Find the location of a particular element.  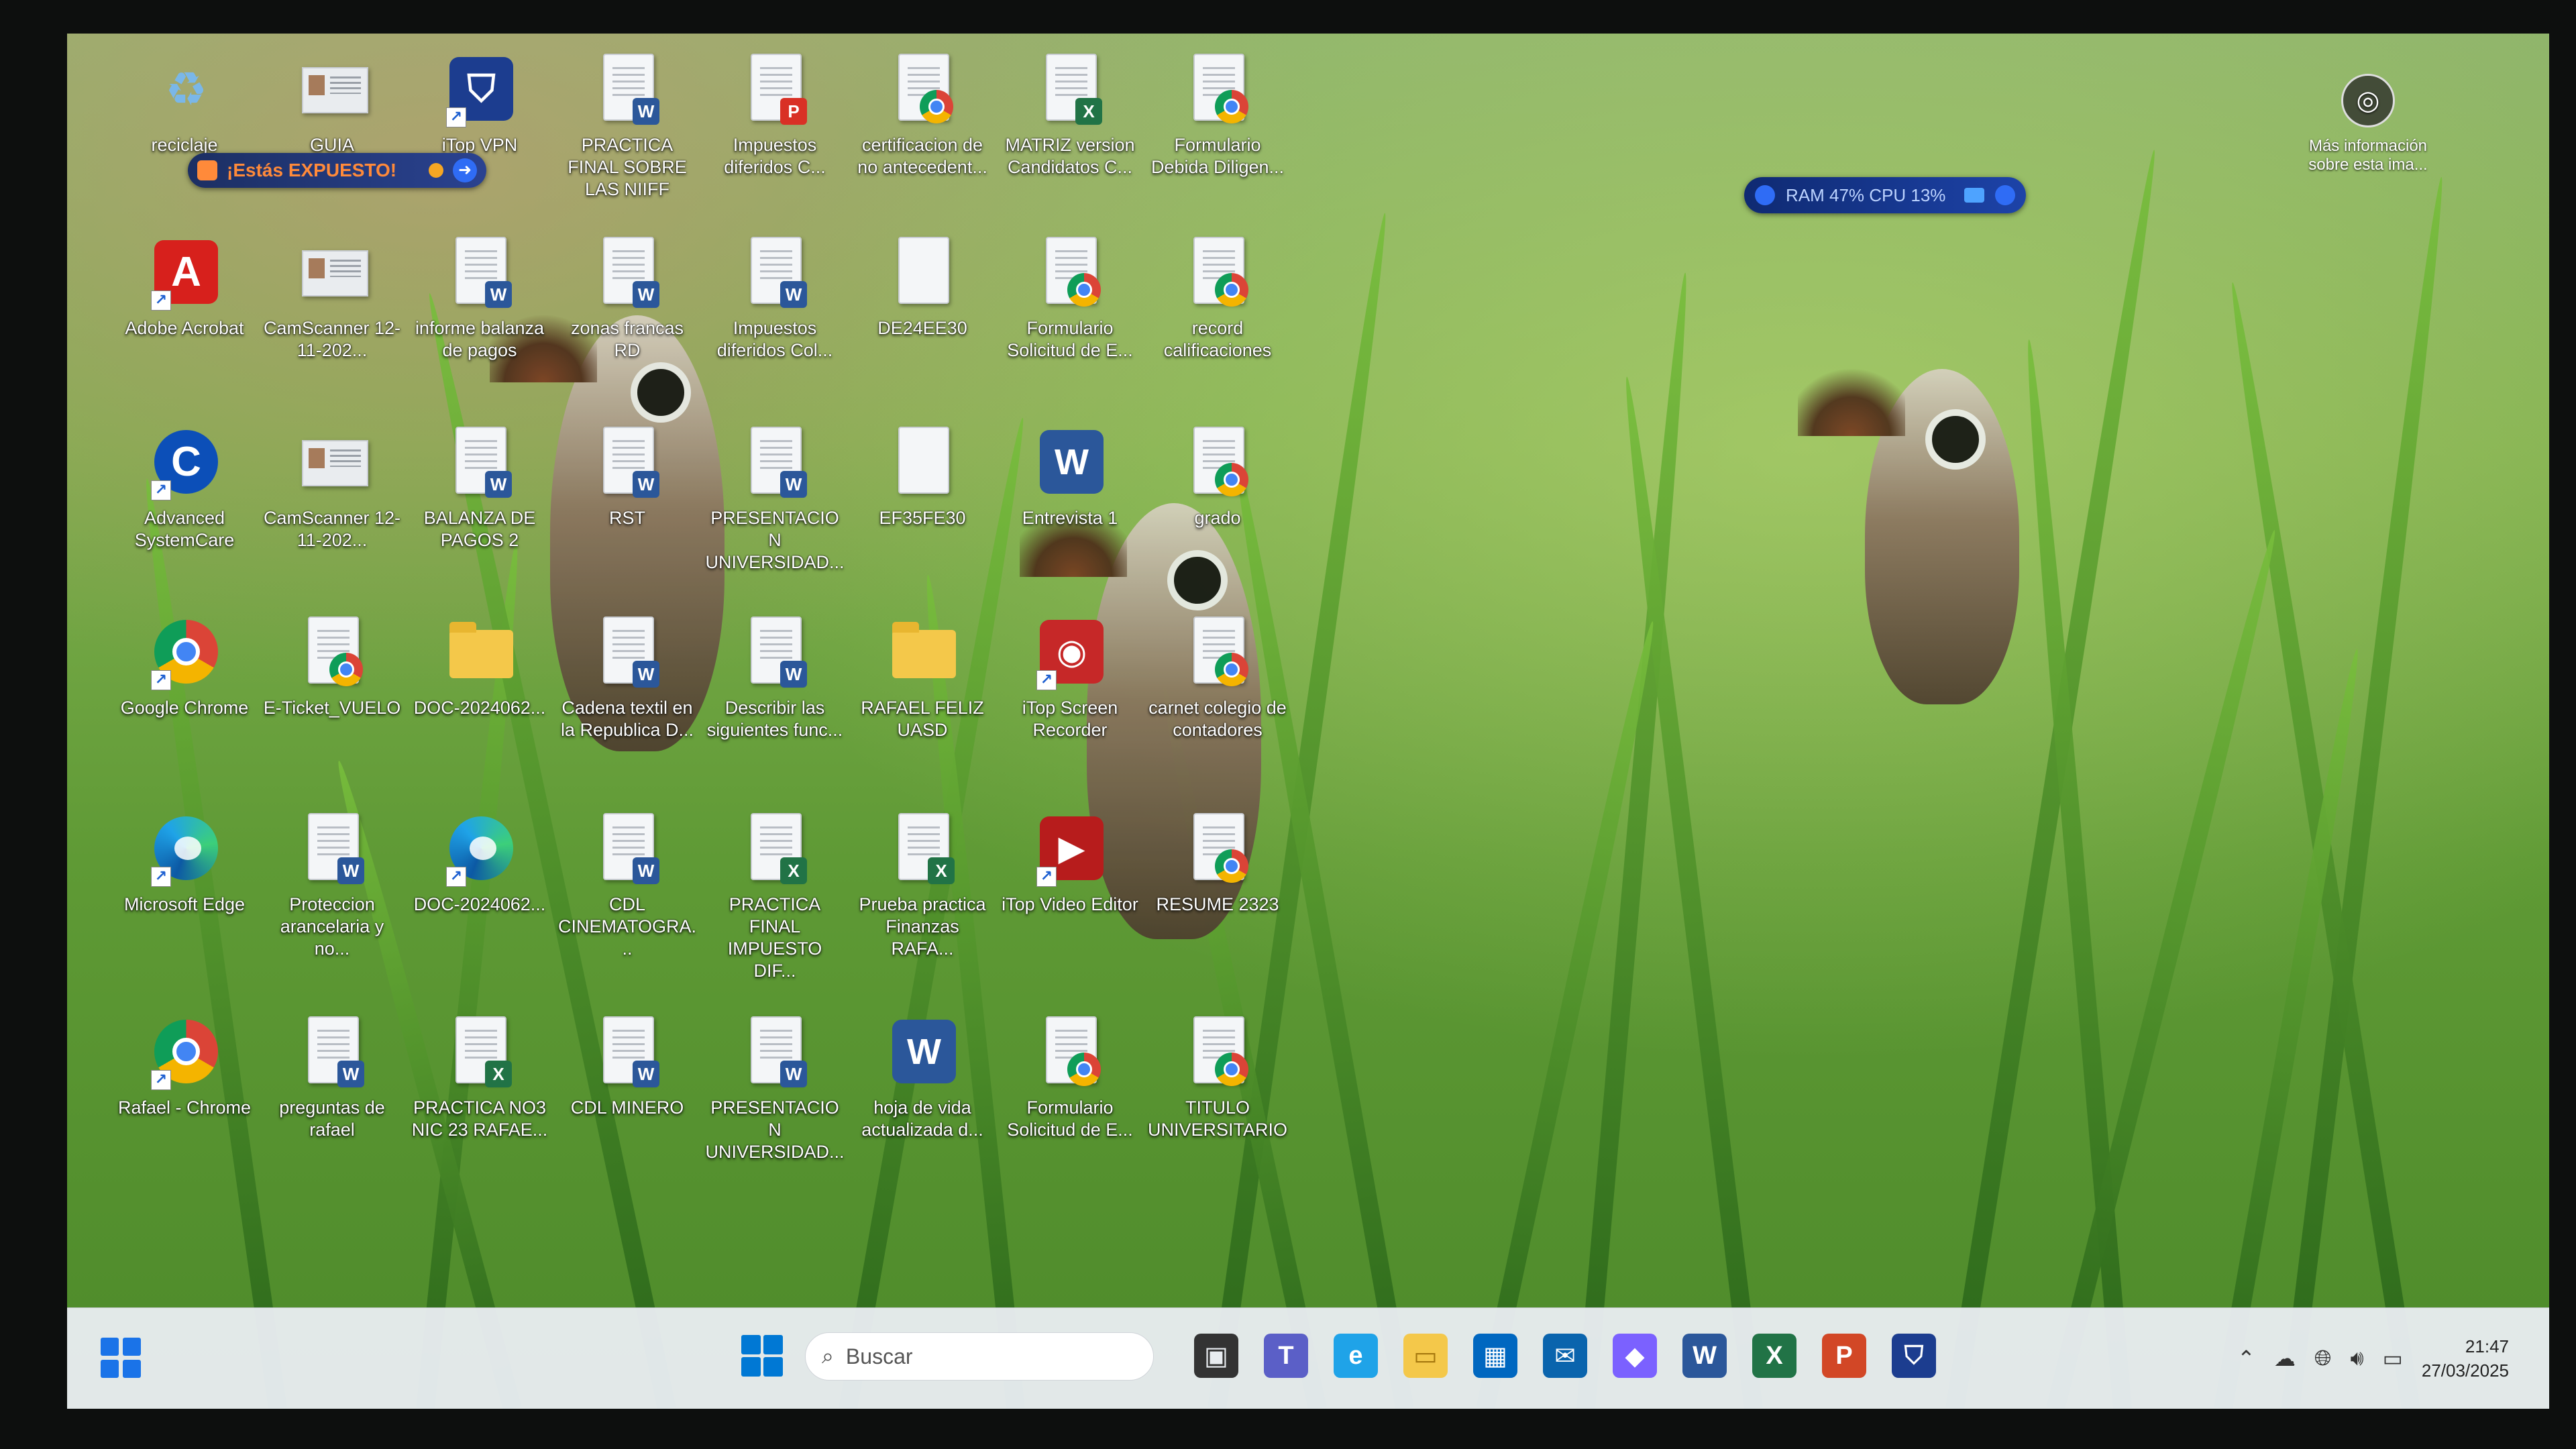

desktop-icon-label: BALANZA DE PAGOS 2 is located at coordinates (479, 529).